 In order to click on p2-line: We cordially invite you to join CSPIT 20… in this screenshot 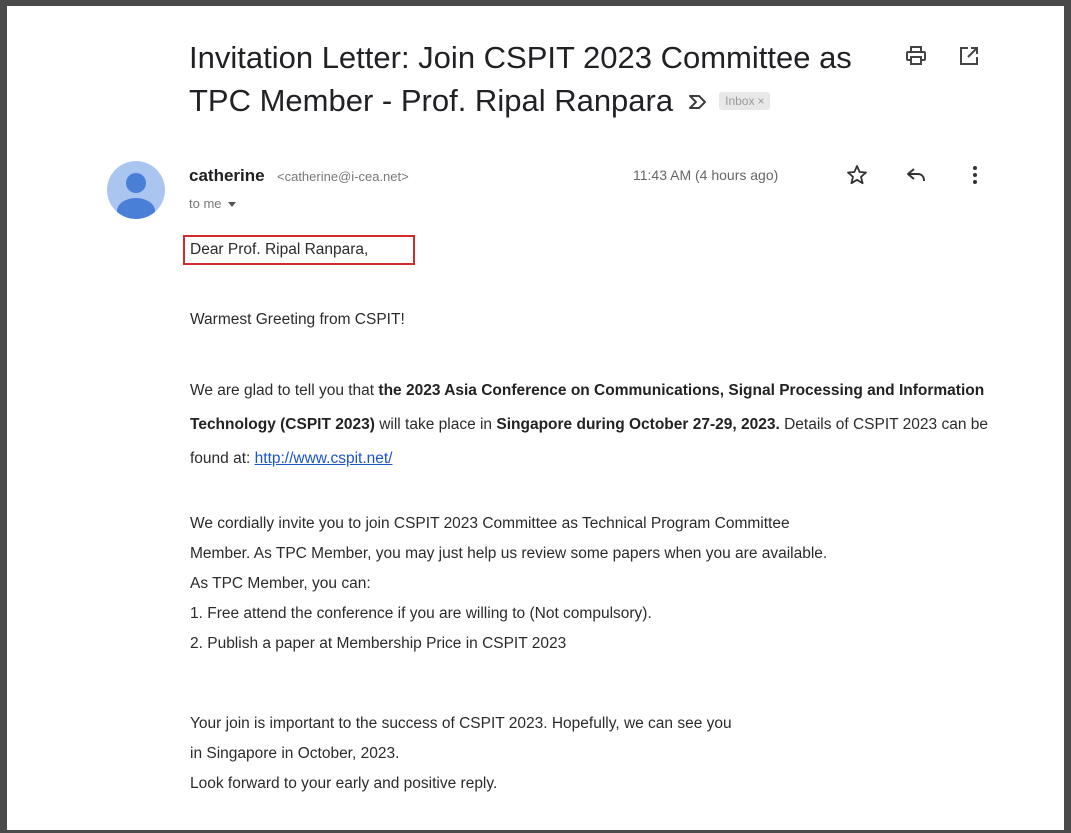, I will do `click(490, 523)`.